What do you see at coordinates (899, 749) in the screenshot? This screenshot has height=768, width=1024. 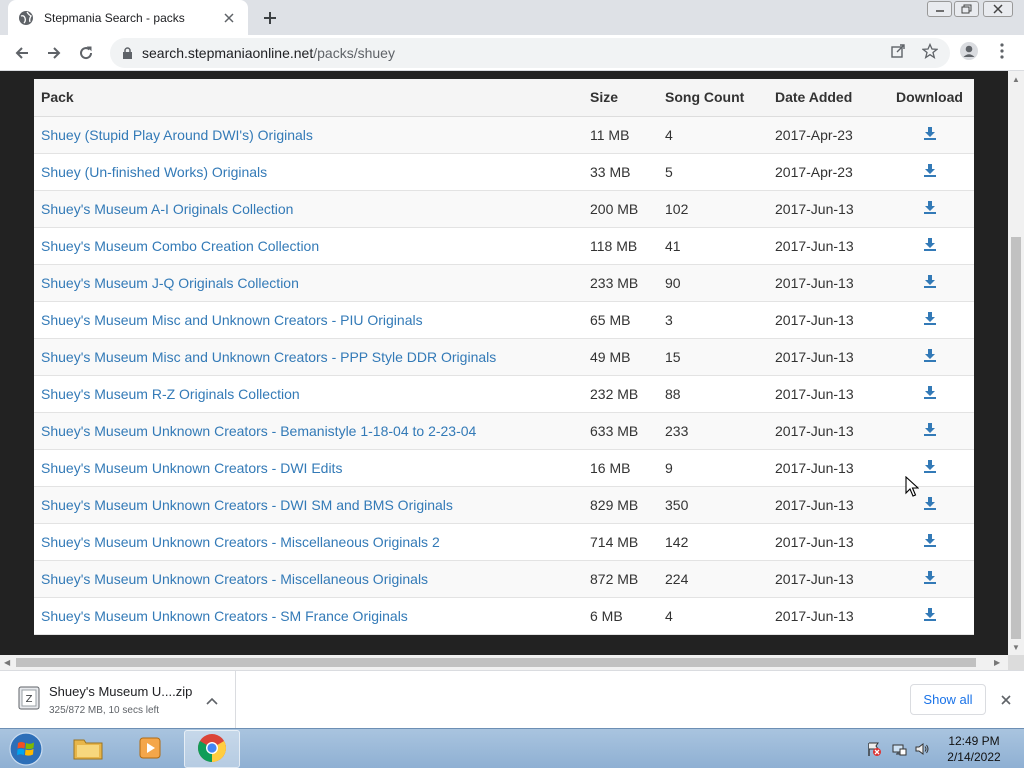 I see `network-icon` at bounding box center [899, 749].